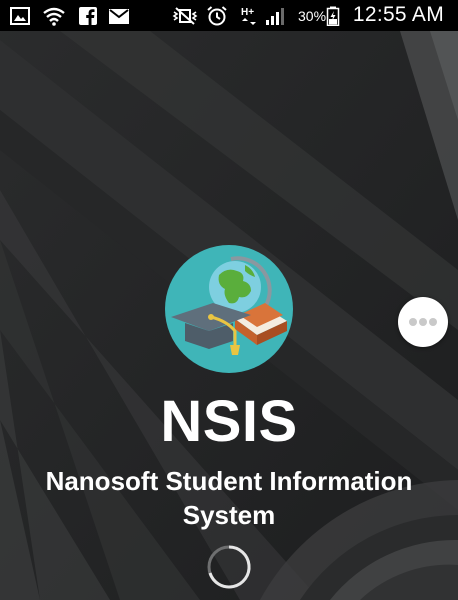 Image resolution: width=458 pixels, height=600 pixels. I want to click on facebook-icon, so click(88, 16).